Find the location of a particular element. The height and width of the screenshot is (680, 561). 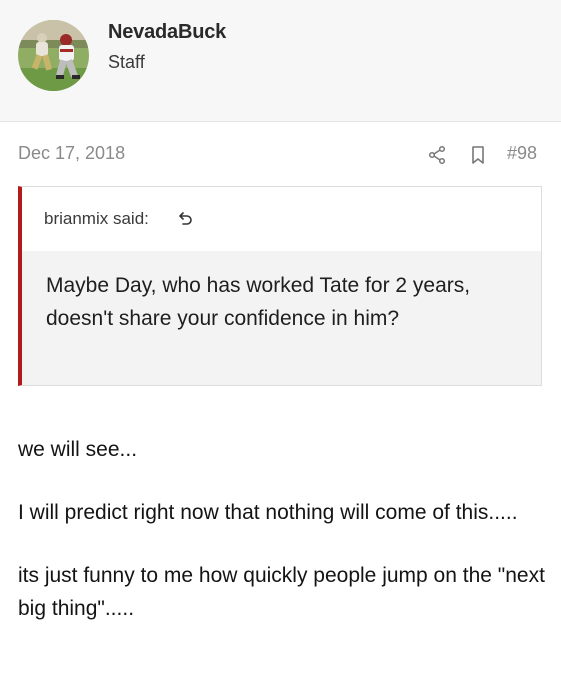

quote-author-link: brianmix said: is located at coordinates (96, 219).